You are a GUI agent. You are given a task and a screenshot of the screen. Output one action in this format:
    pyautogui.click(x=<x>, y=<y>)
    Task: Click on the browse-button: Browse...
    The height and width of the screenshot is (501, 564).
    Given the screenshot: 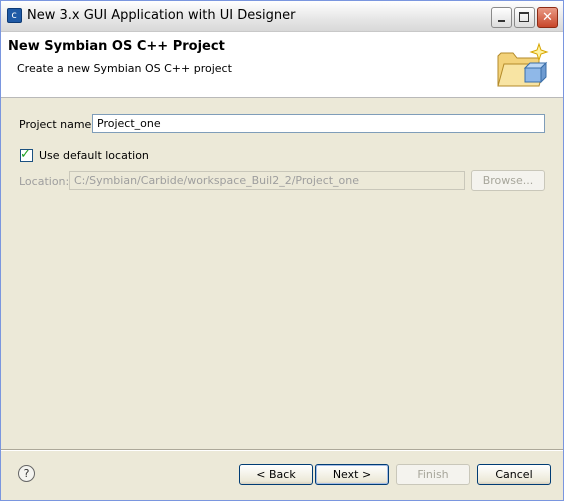 What is the action you would take?
    pyautogui.click(x=508, y=180)
    